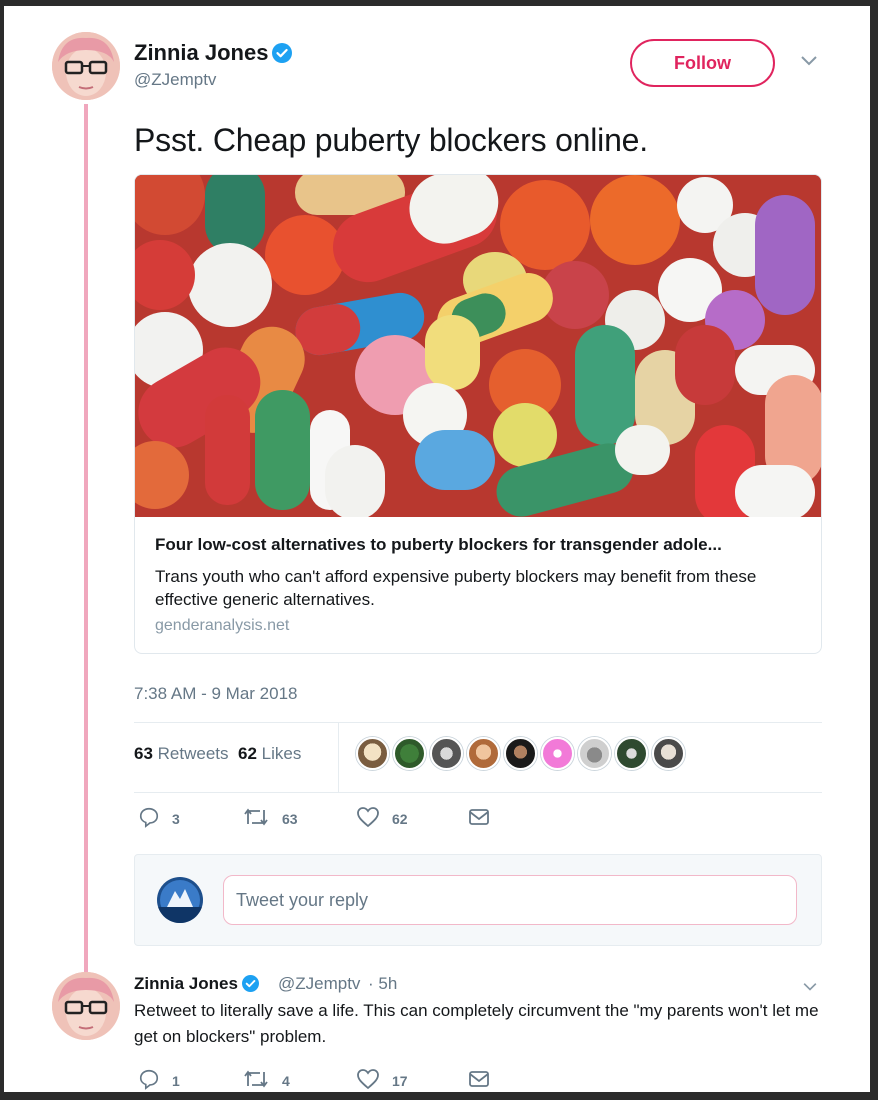 This screenshot has height=1100, width=878. I want to click on retweet-action: 63, so click(299, 818).